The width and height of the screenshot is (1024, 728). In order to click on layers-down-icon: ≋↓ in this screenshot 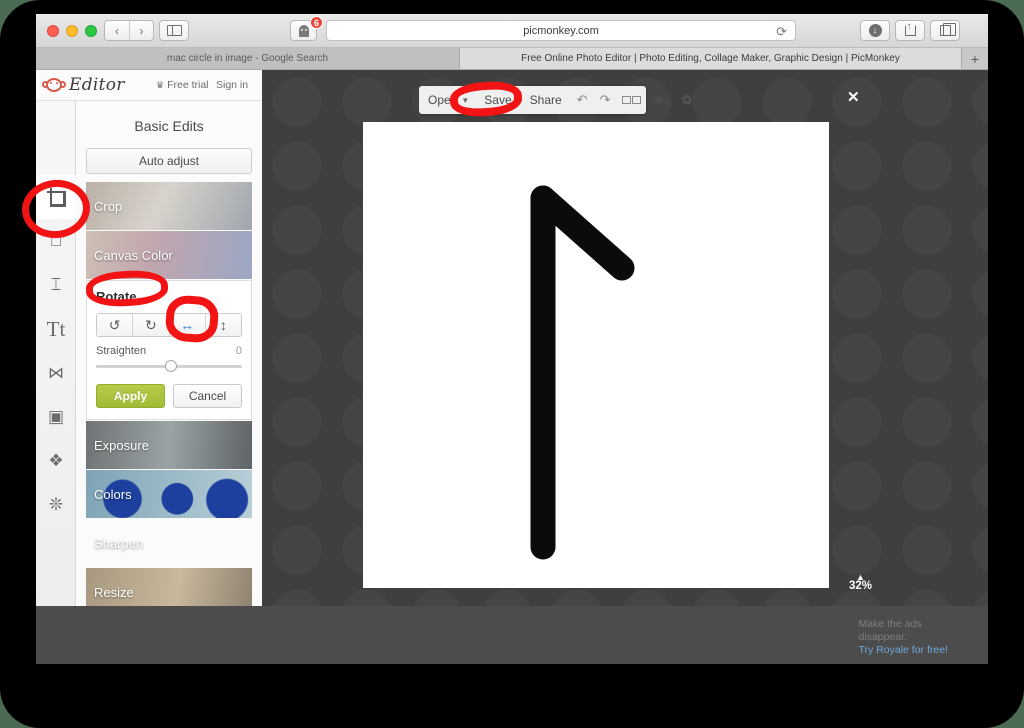, I will do `click(661, 100)`.